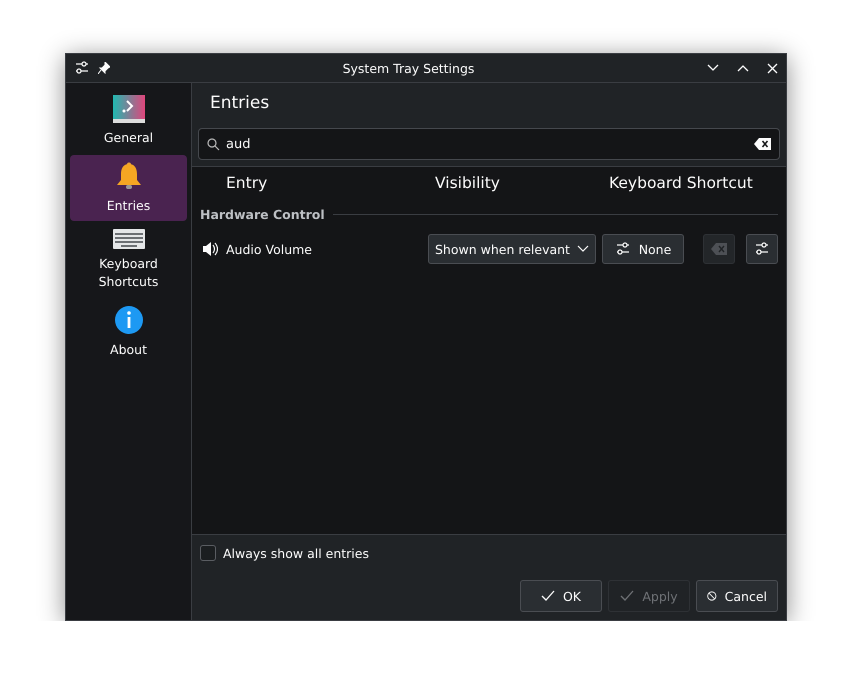 The image size is (852, 699). What do you see at coordinates (467, 183) in the screenshot?
I see `column-header: Visibility` at bounding box center [467, 183].